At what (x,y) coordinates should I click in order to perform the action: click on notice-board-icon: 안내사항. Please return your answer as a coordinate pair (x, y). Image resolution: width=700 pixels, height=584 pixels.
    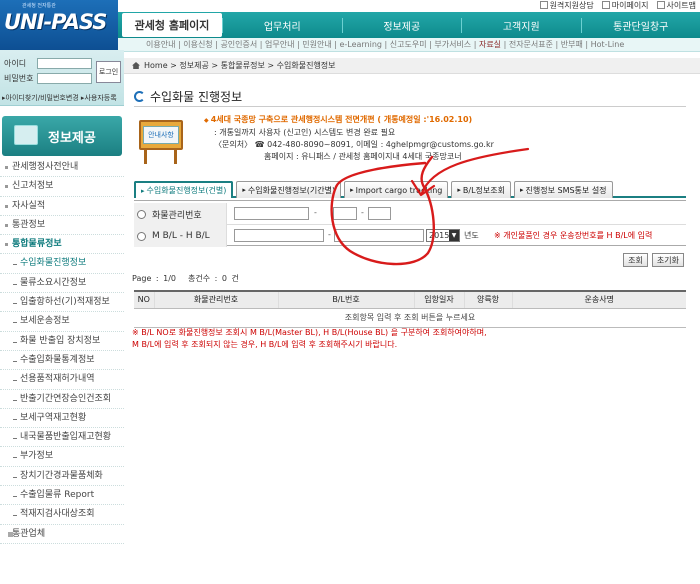
    Looking at the image, I should click on (162, 142).